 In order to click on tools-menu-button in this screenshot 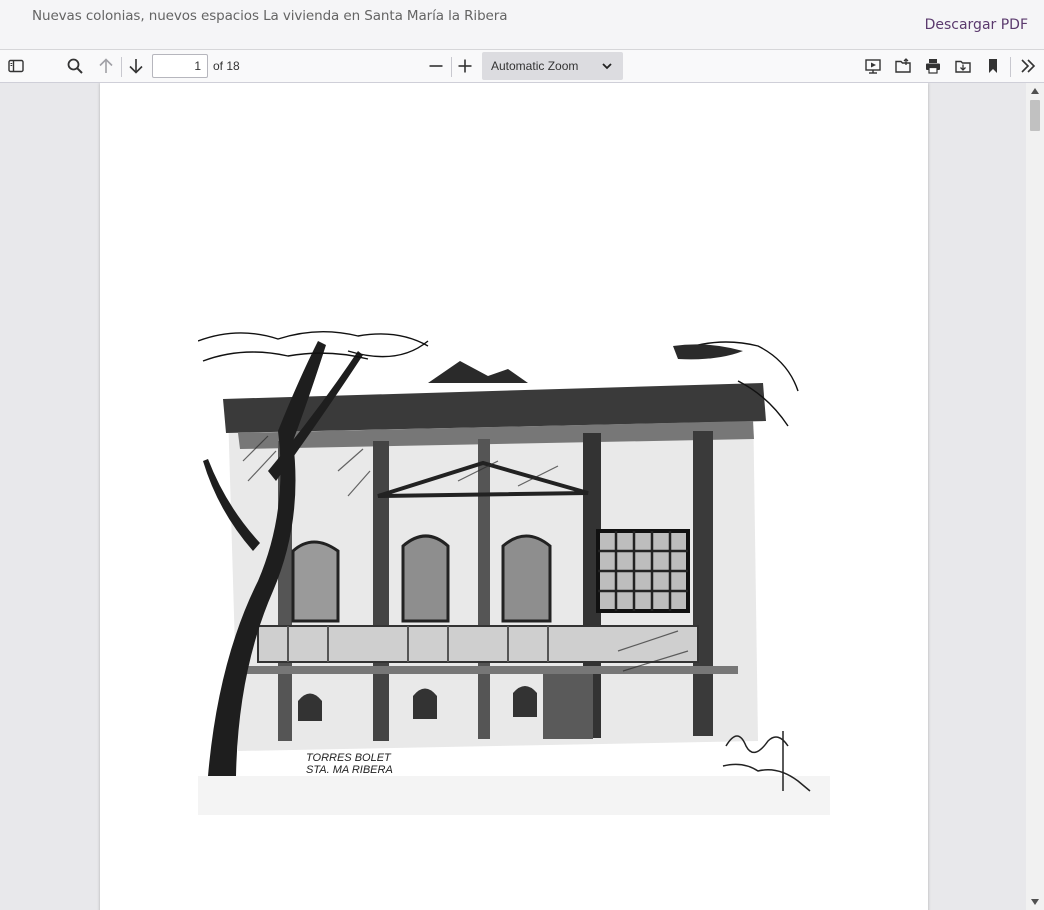, I will do `click(1028, 66)`.